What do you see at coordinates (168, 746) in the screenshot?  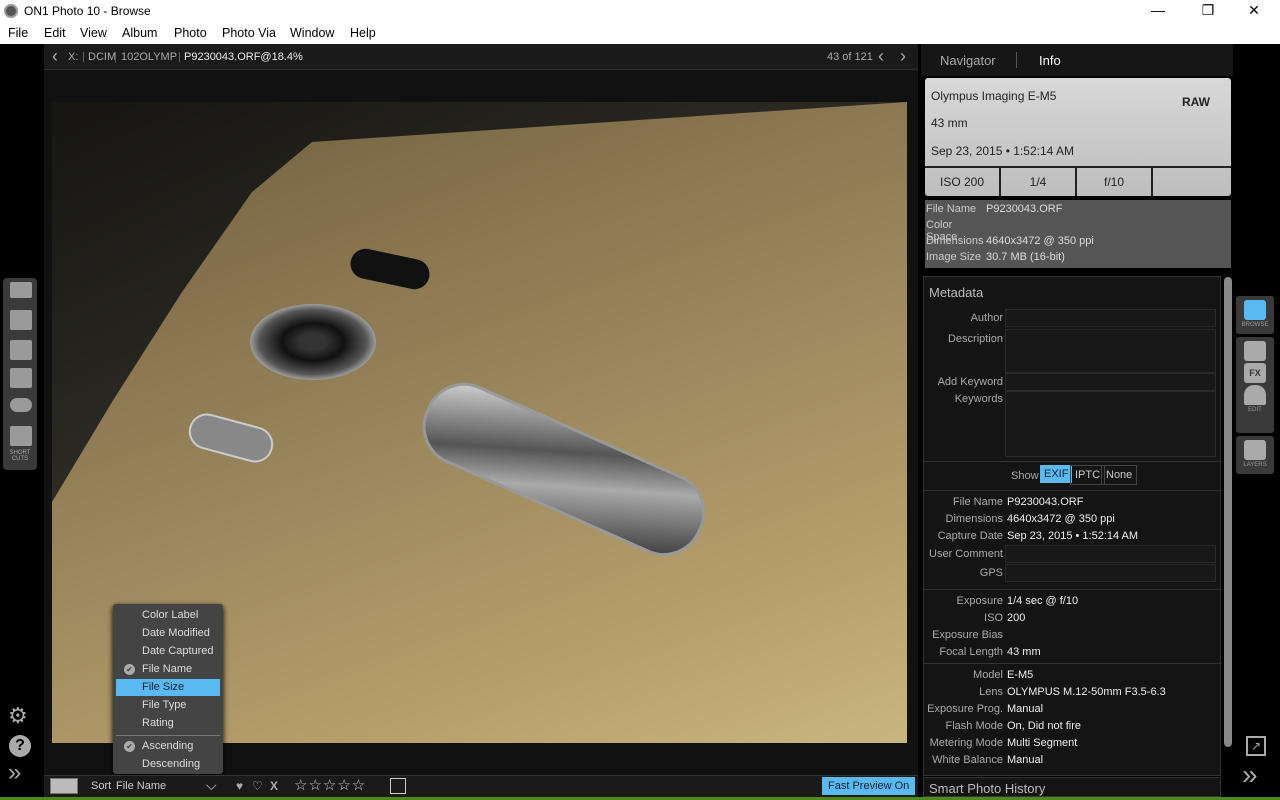 I see `sort-order-ascending: ✔ Ascending` at bounding box center [168, 746].